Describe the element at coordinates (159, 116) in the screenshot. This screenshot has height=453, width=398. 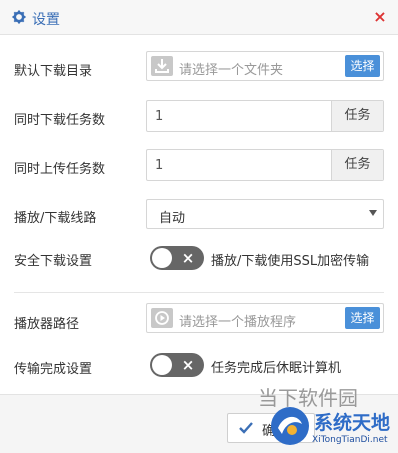
I see `concurrent-download-value: 1` at that location.